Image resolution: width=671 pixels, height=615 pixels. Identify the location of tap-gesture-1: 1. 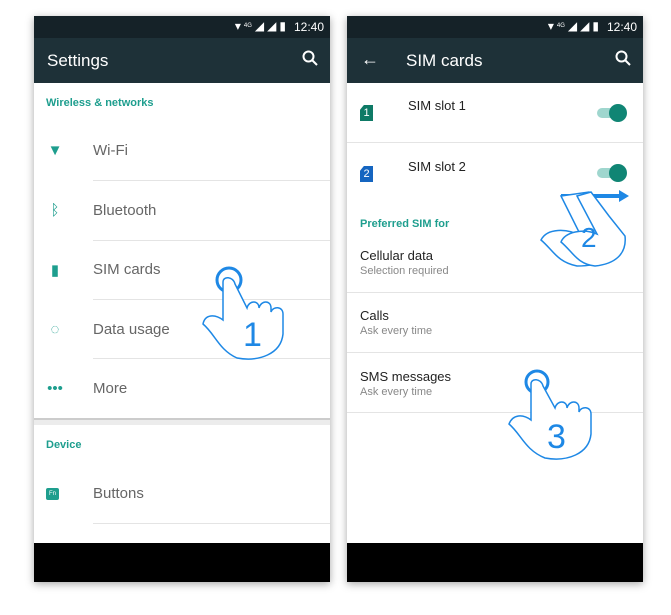
(245, 317).